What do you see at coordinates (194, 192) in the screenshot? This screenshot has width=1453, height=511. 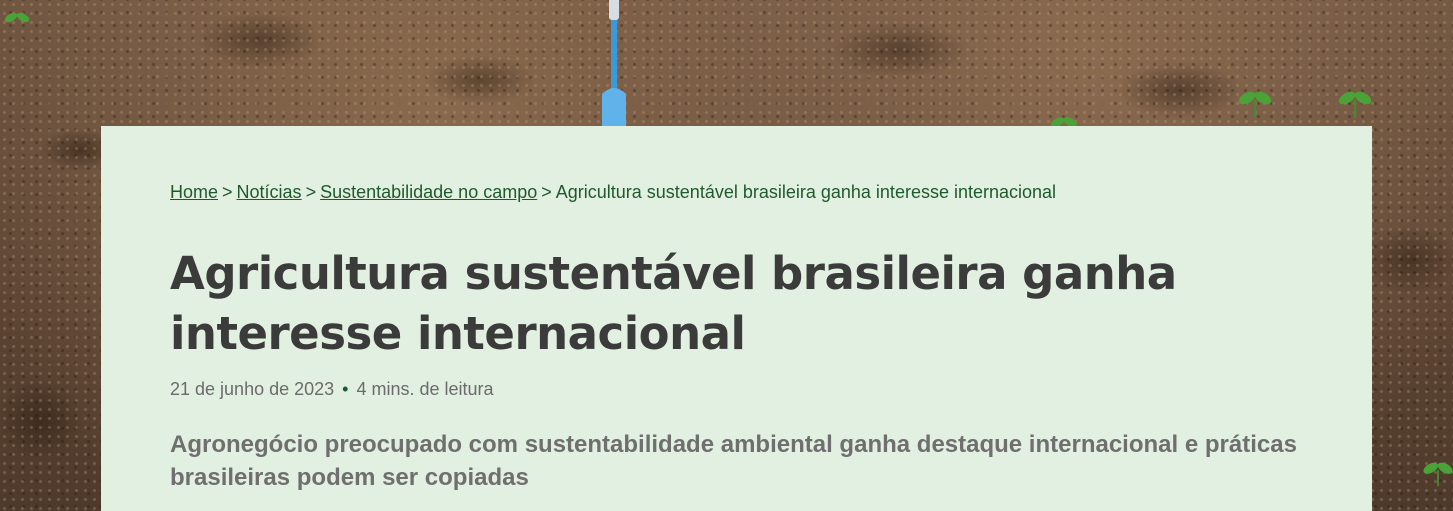 I see `breadcrumb-link-home: Home` at bounding box center [194, 192].